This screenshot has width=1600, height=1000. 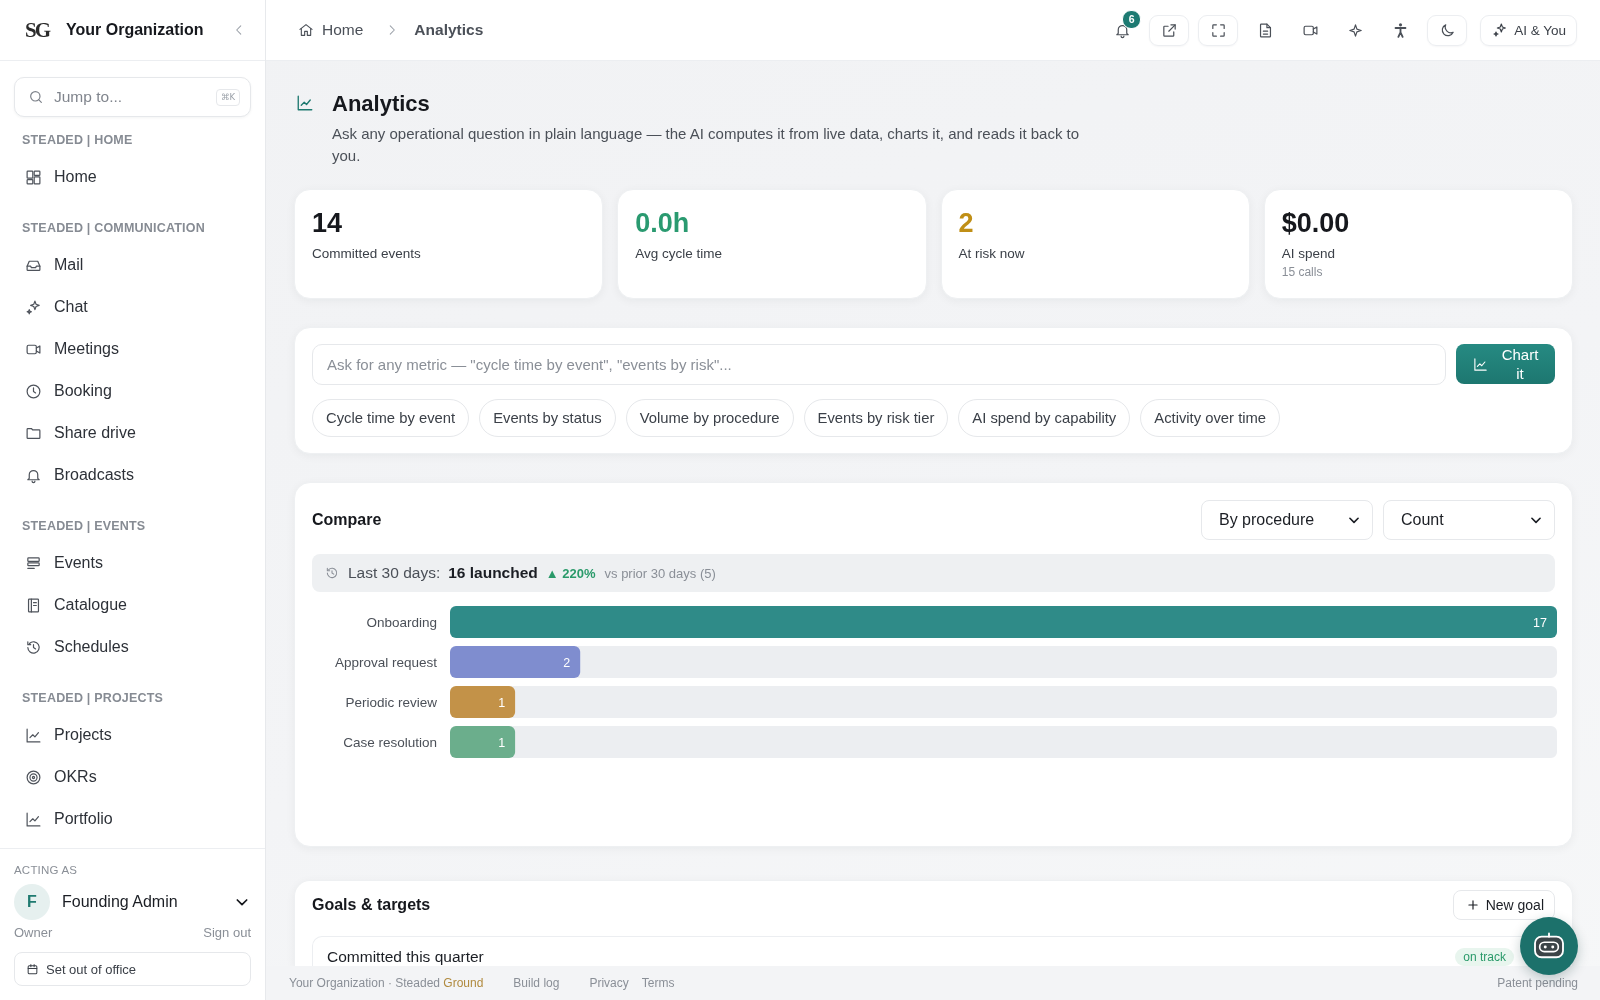 I want to click on nav-item: Portfolio, so click(x=132, y=819).